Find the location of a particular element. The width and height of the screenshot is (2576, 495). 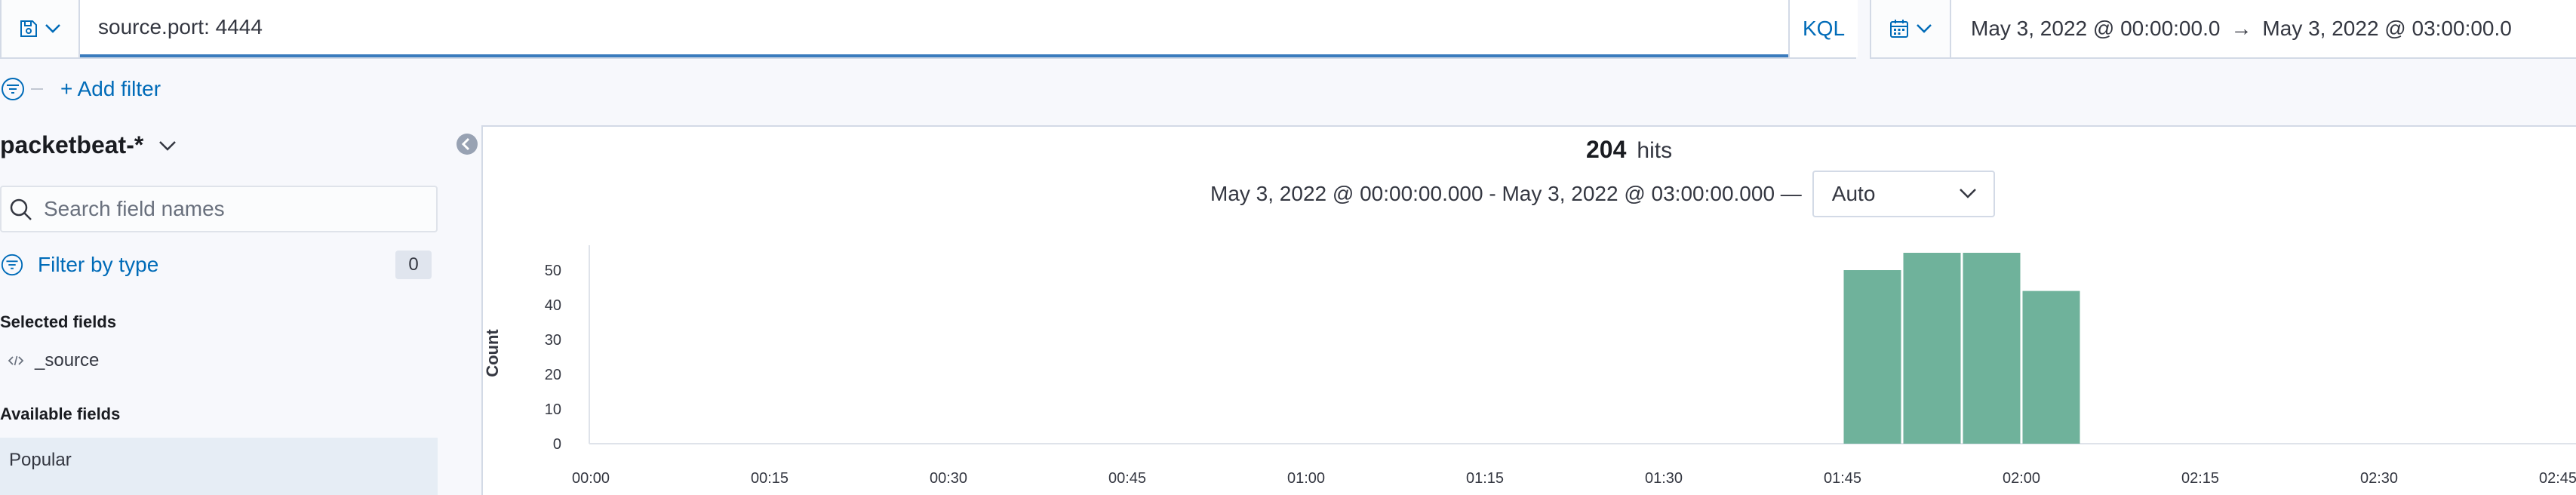

arrow-right-icon: → is located at coordinates (2241, 28).